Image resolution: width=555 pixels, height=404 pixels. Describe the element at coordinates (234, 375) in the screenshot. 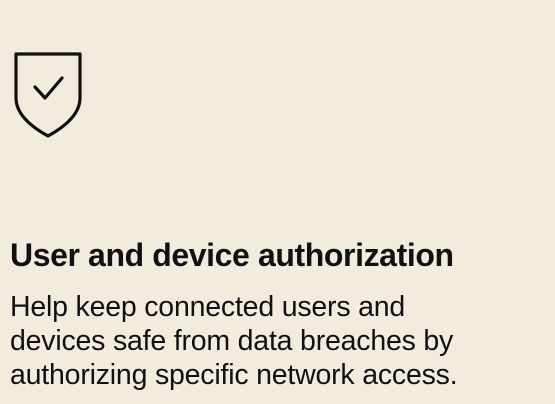

I see `feature-description-line: authorizing specific network access.` at that location.